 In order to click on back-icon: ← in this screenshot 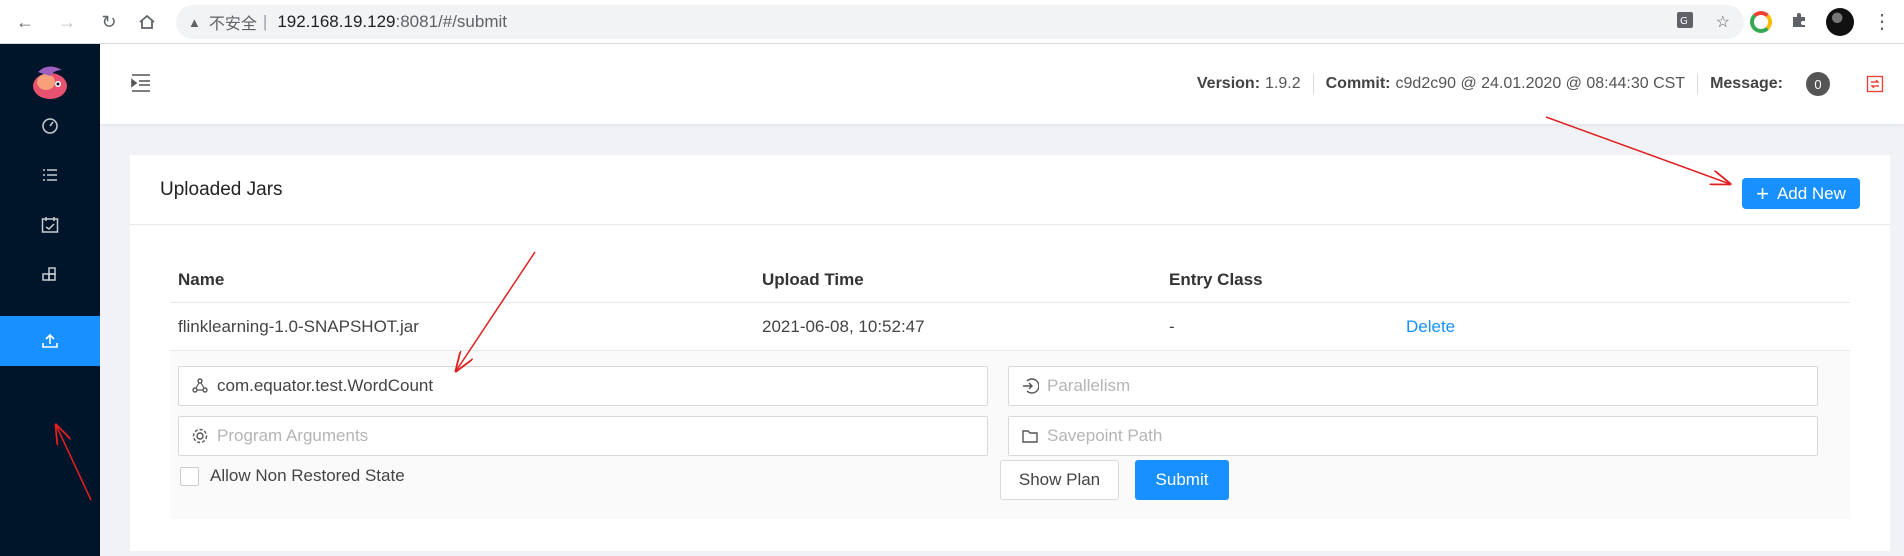, I will do `click(25, 22)`.